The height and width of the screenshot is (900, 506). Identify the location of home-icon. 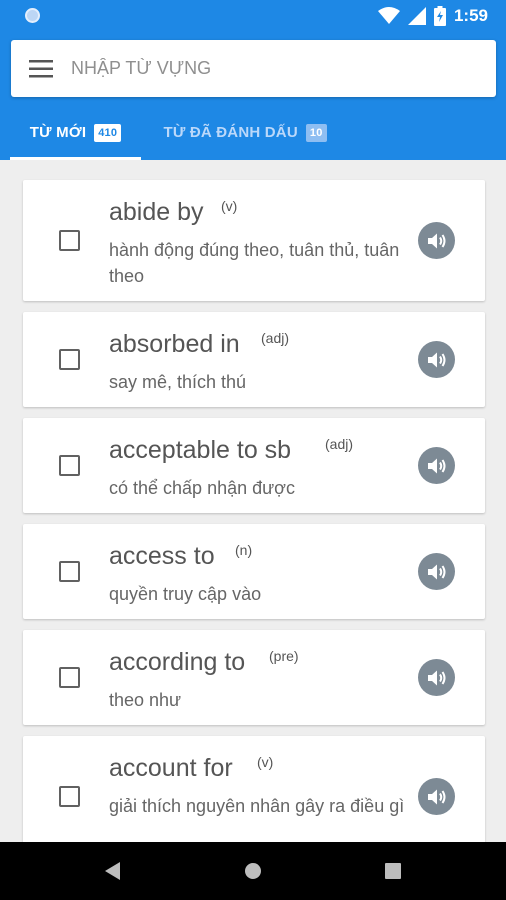
(253, 871).